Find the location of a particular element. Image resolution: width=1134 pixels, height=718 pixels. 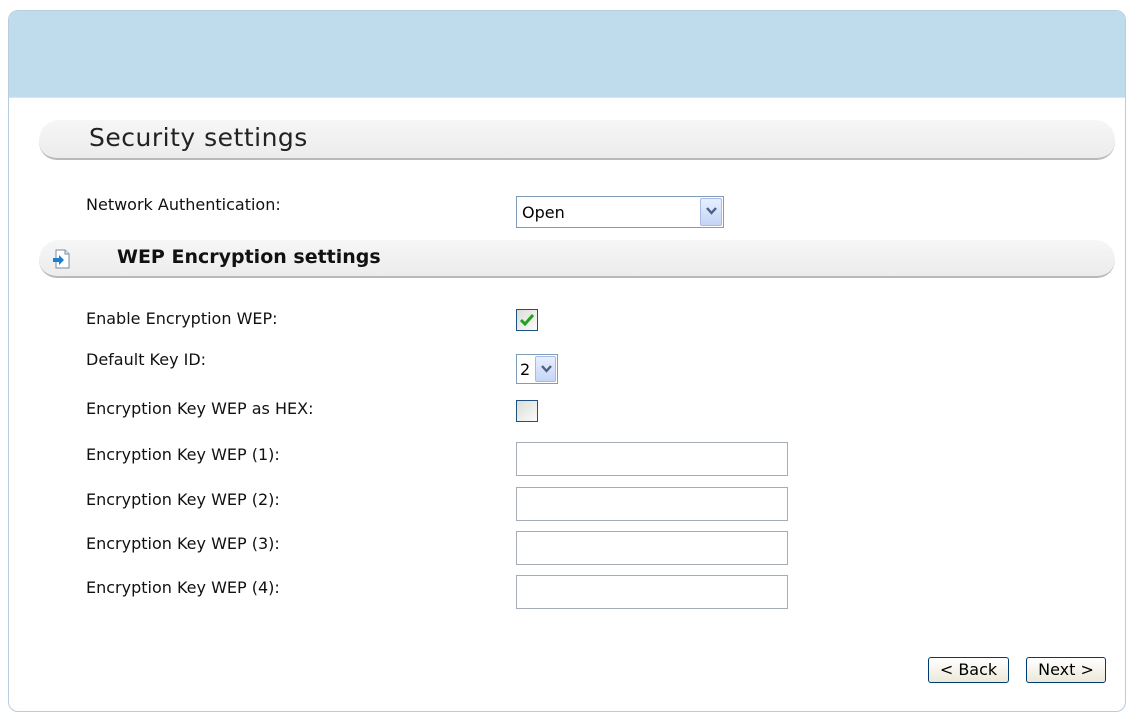

wep-settings-header: WEP Encryption settings is located at coordinates (577, 259).